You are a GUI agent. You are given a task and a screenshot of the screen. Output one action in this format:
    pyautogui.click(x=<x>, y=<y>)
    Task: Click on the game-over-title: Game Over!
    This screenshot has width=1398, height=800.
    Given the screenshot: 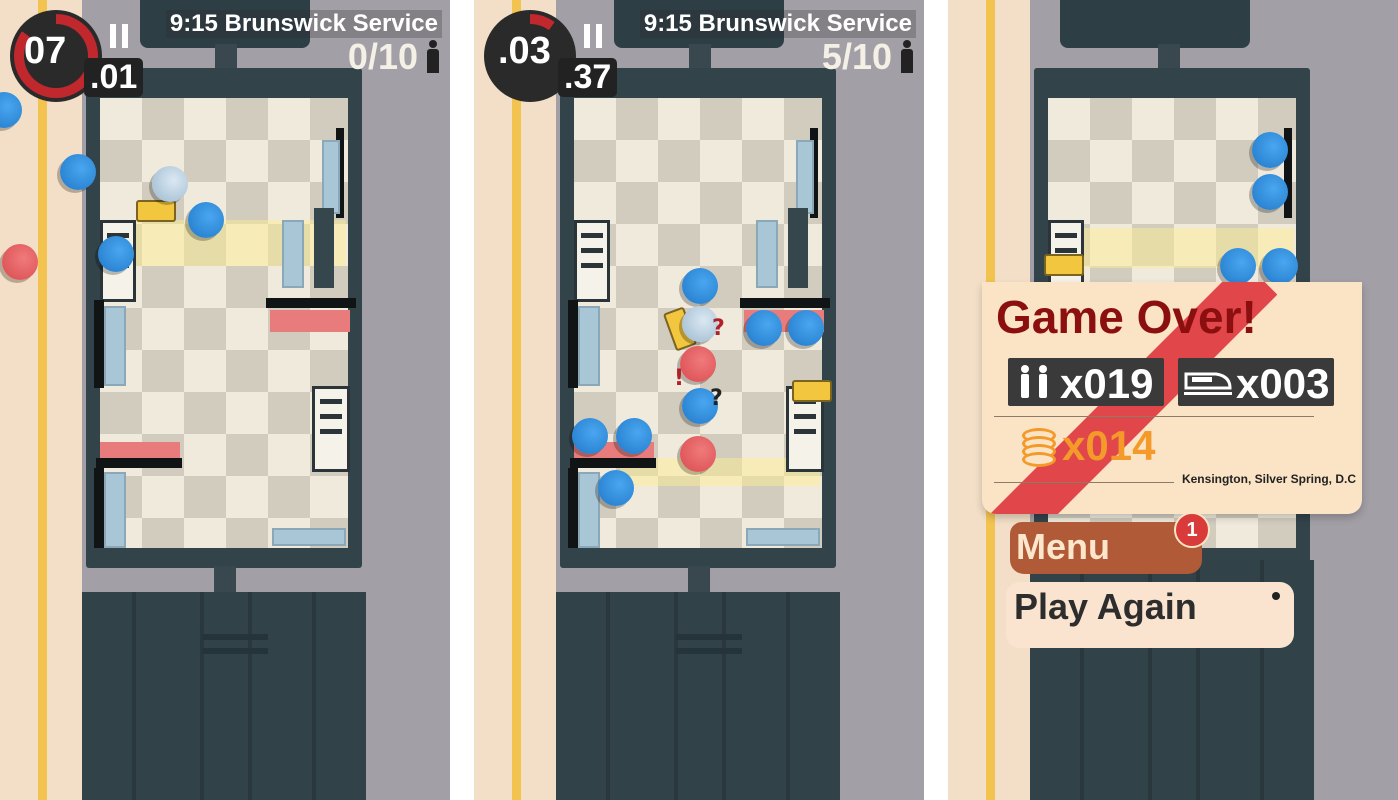 What is the action you would take?
    pyautogui.click(x=1126, y=317)
    